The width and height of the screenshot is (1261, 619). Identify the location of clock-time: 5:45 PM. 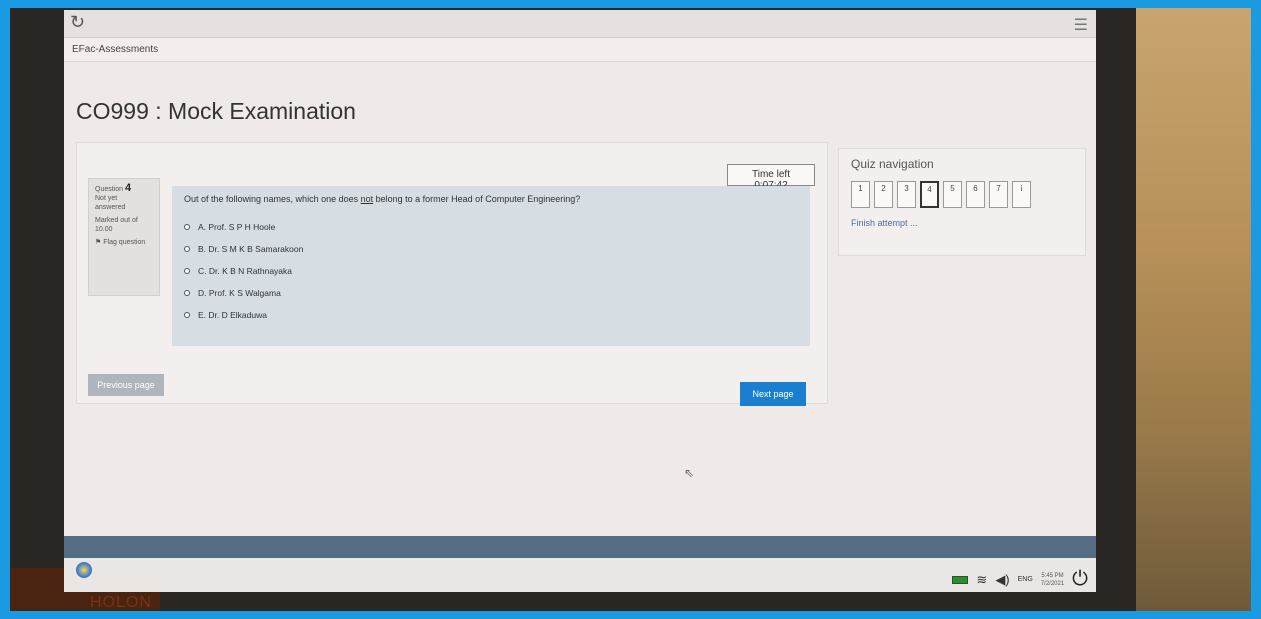
(1052, 575).